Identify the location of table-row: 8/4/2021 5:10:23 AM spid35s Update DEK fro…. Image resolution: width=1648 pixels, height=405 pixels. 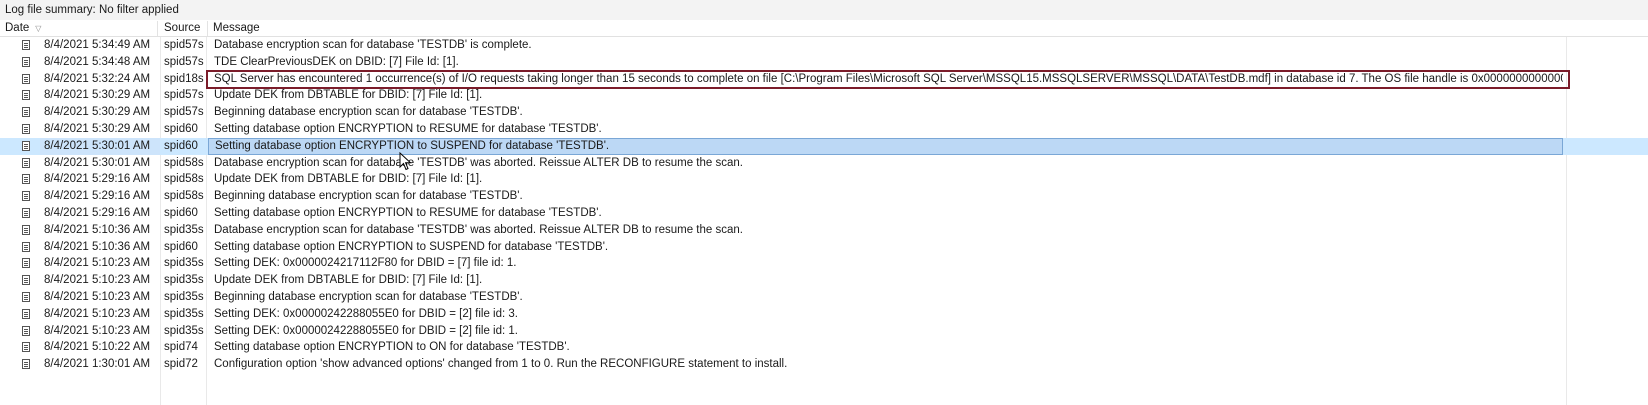
(824, 280).